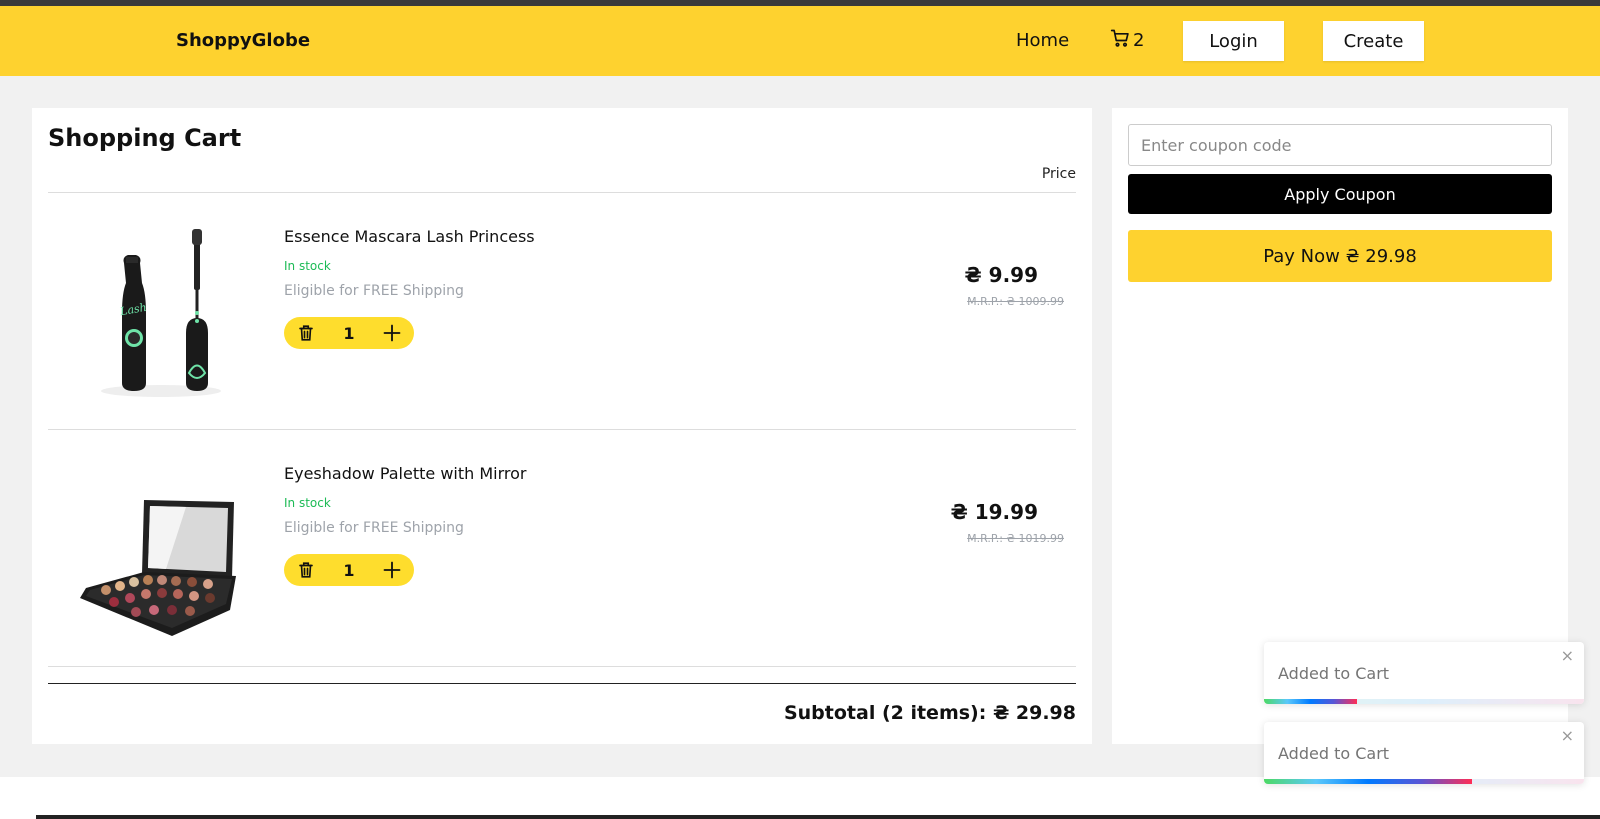 Image resolution: width=1600 pixels, height=819 pixels. I want to click on coupon-input, so click(1340, 145).